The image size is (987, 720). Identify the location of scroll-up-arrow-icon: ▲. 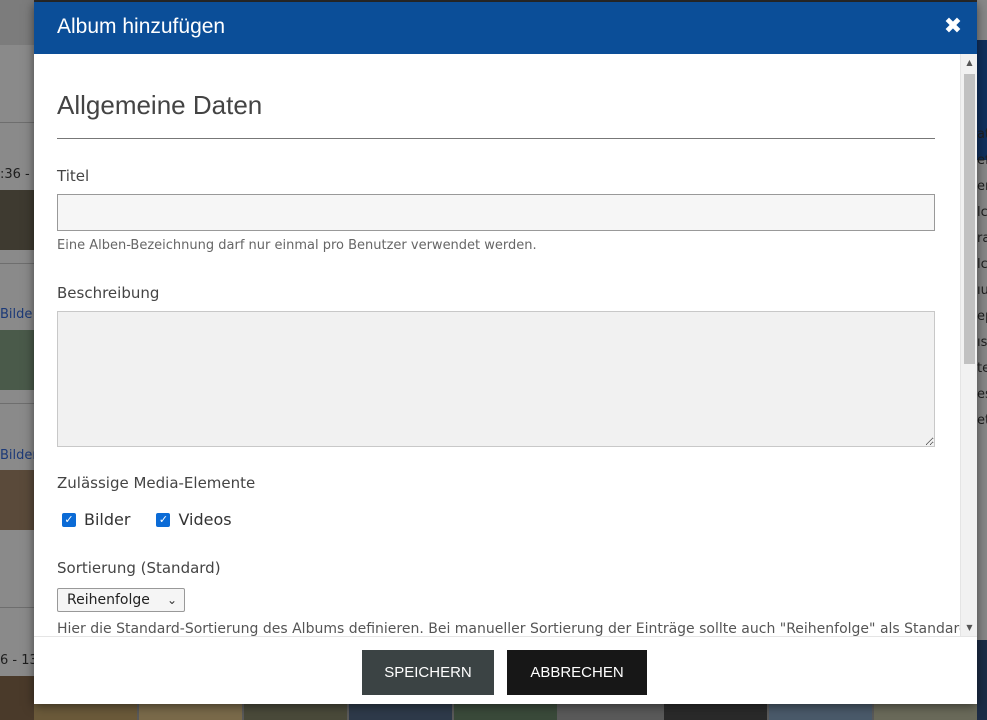
(969, 62).